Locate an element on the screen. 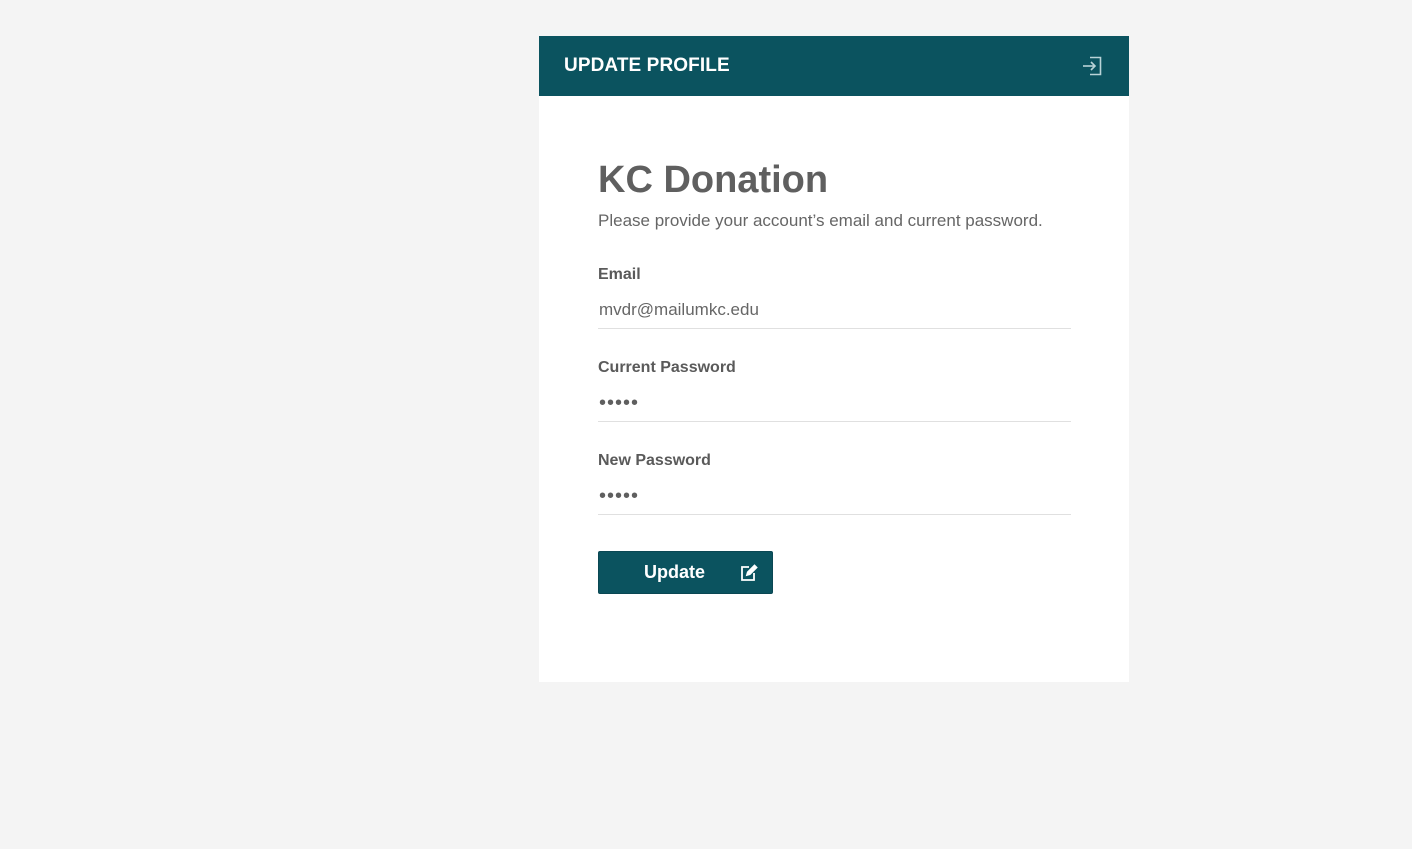 This screenshot has width=1412, height=849. email-field-group: Email is located at coordinates (834, 297).